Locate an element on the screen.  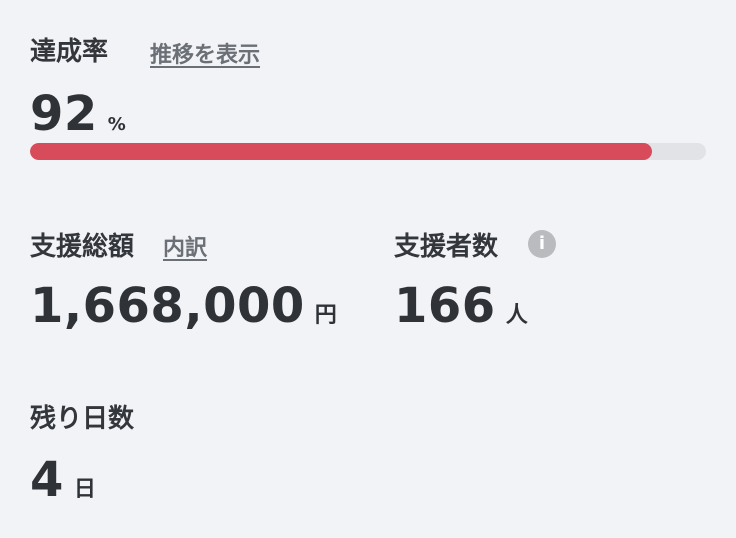
total-support-value: 1,668,000 円 is located at coordinates (183, 306).